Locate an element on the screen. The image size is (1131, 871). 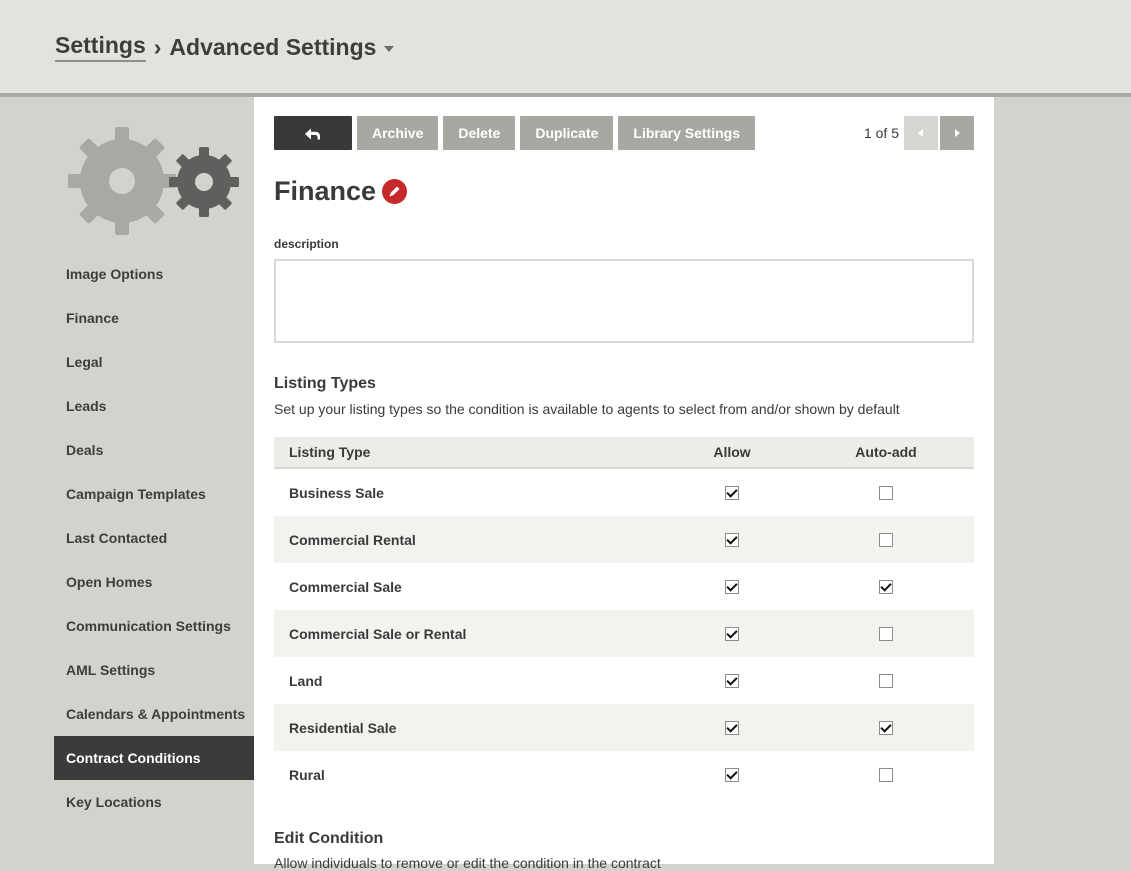
listing-types-title: Listing Types is located at coordinates (325, 383).